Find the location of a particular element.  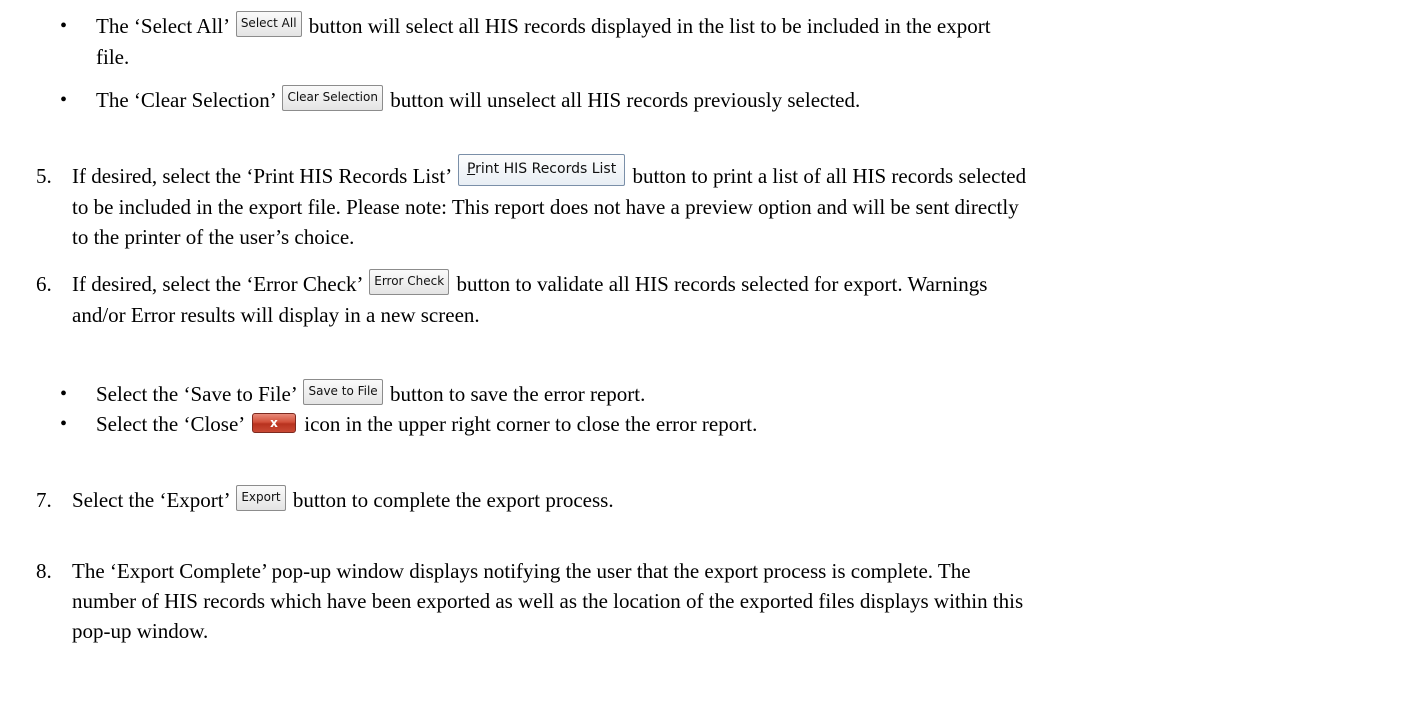

clear-selection-text-before: The ‘Clear Selection’ is located at coordinates (186, 100).